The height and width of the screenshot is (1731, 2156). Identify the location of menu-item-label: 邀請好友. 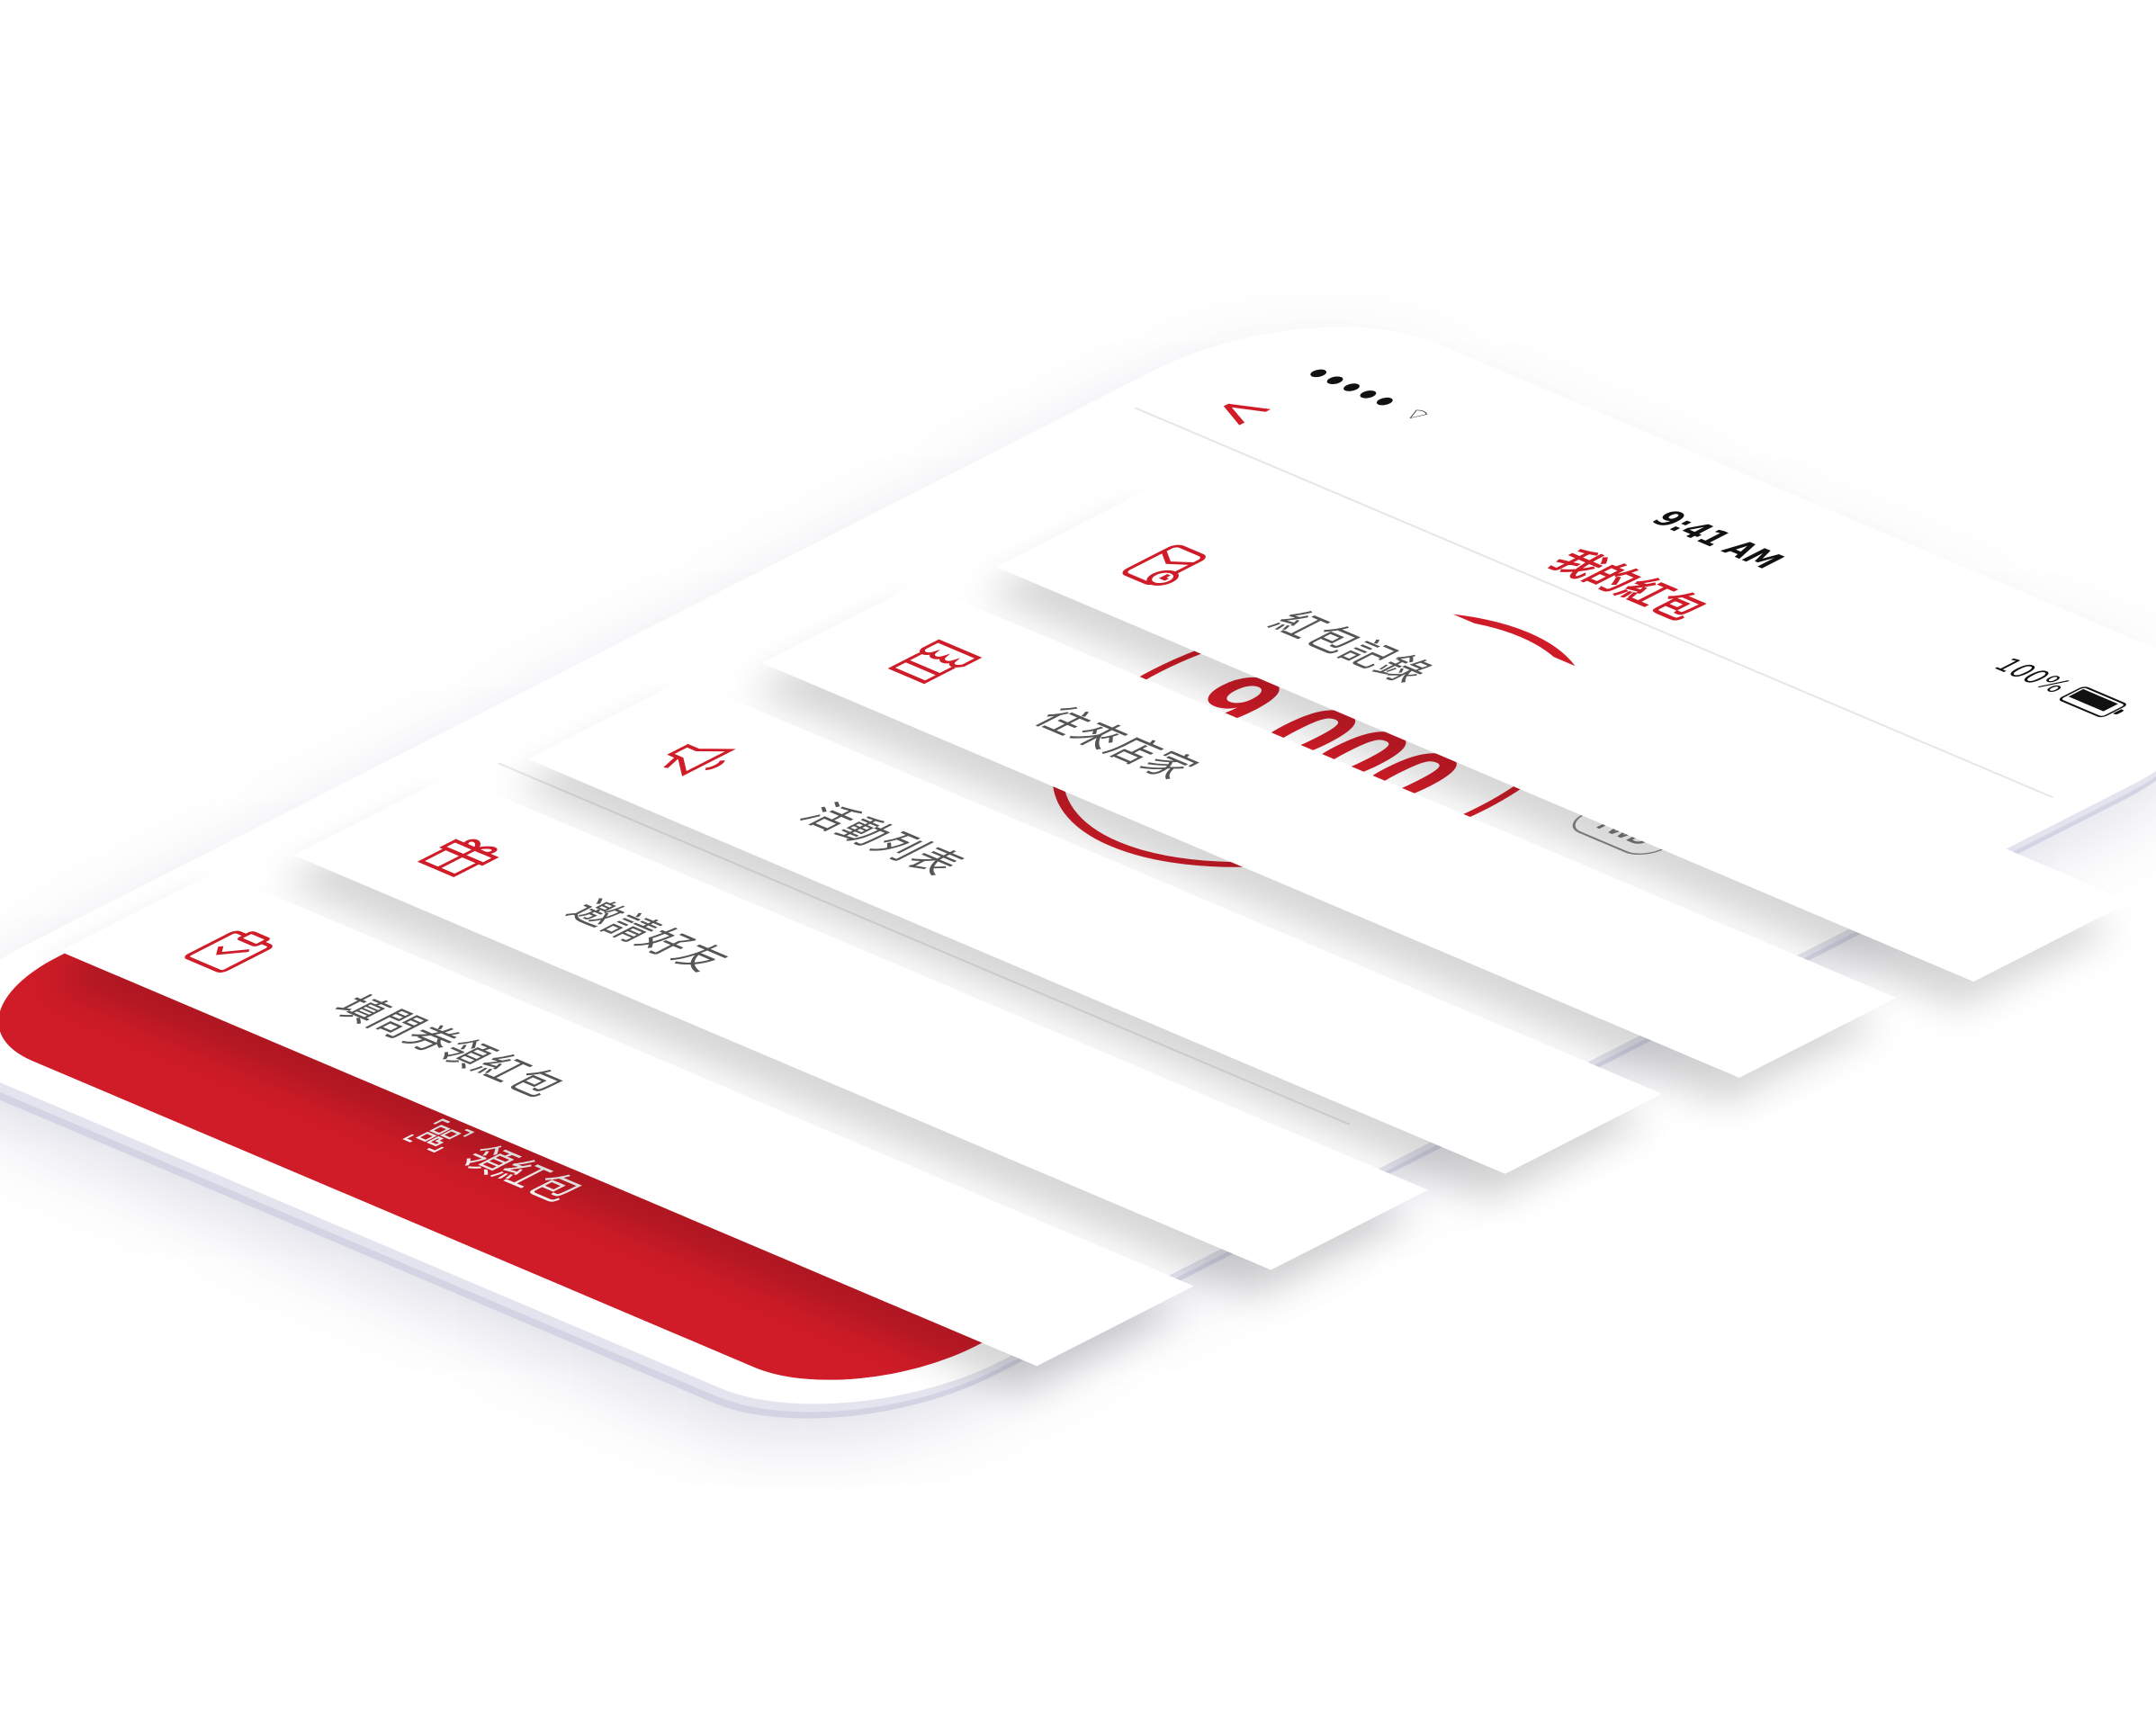
(647, 936).